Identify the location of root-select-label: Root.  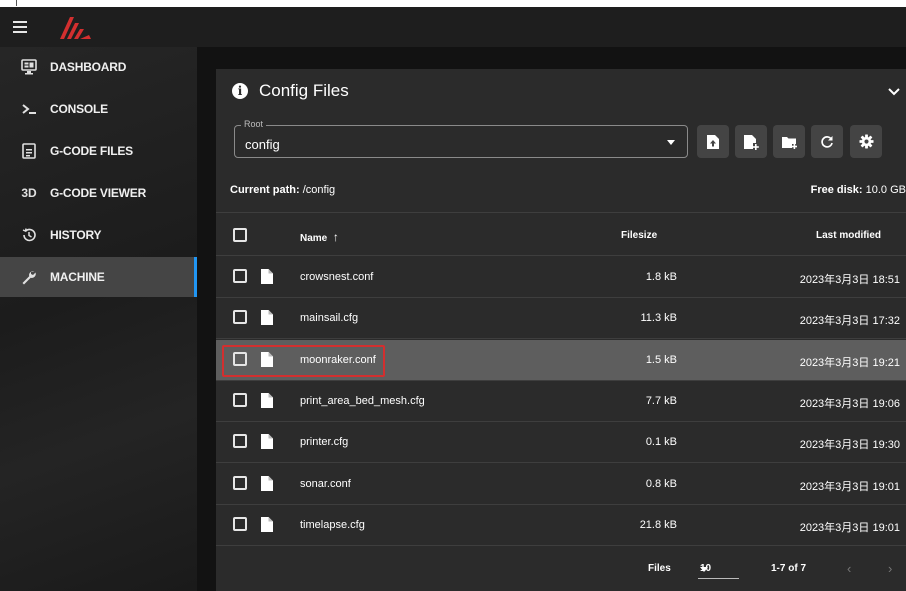
(254, 124).